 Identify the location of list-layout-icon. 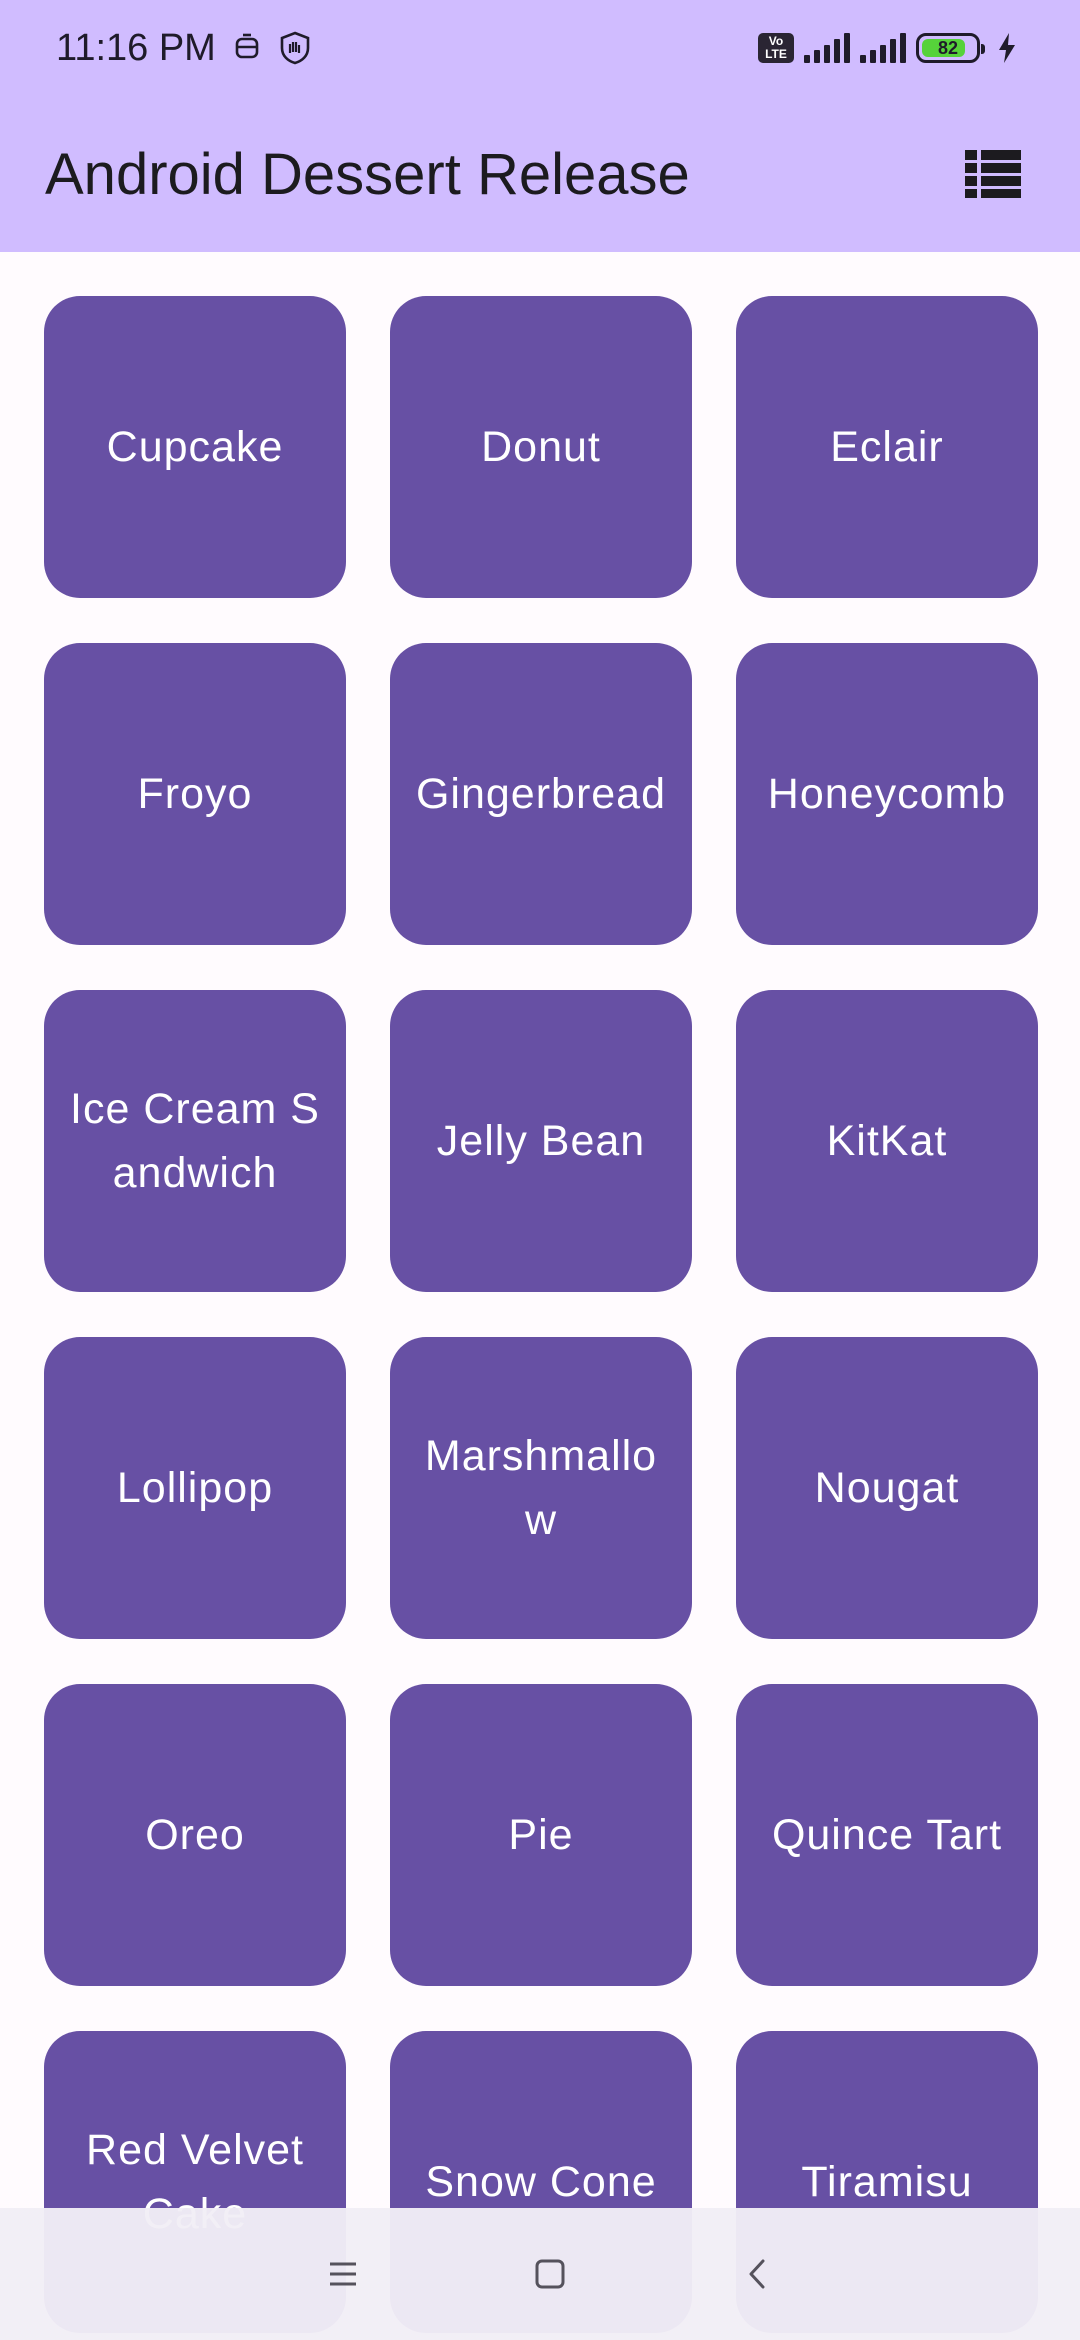
(993, 174).